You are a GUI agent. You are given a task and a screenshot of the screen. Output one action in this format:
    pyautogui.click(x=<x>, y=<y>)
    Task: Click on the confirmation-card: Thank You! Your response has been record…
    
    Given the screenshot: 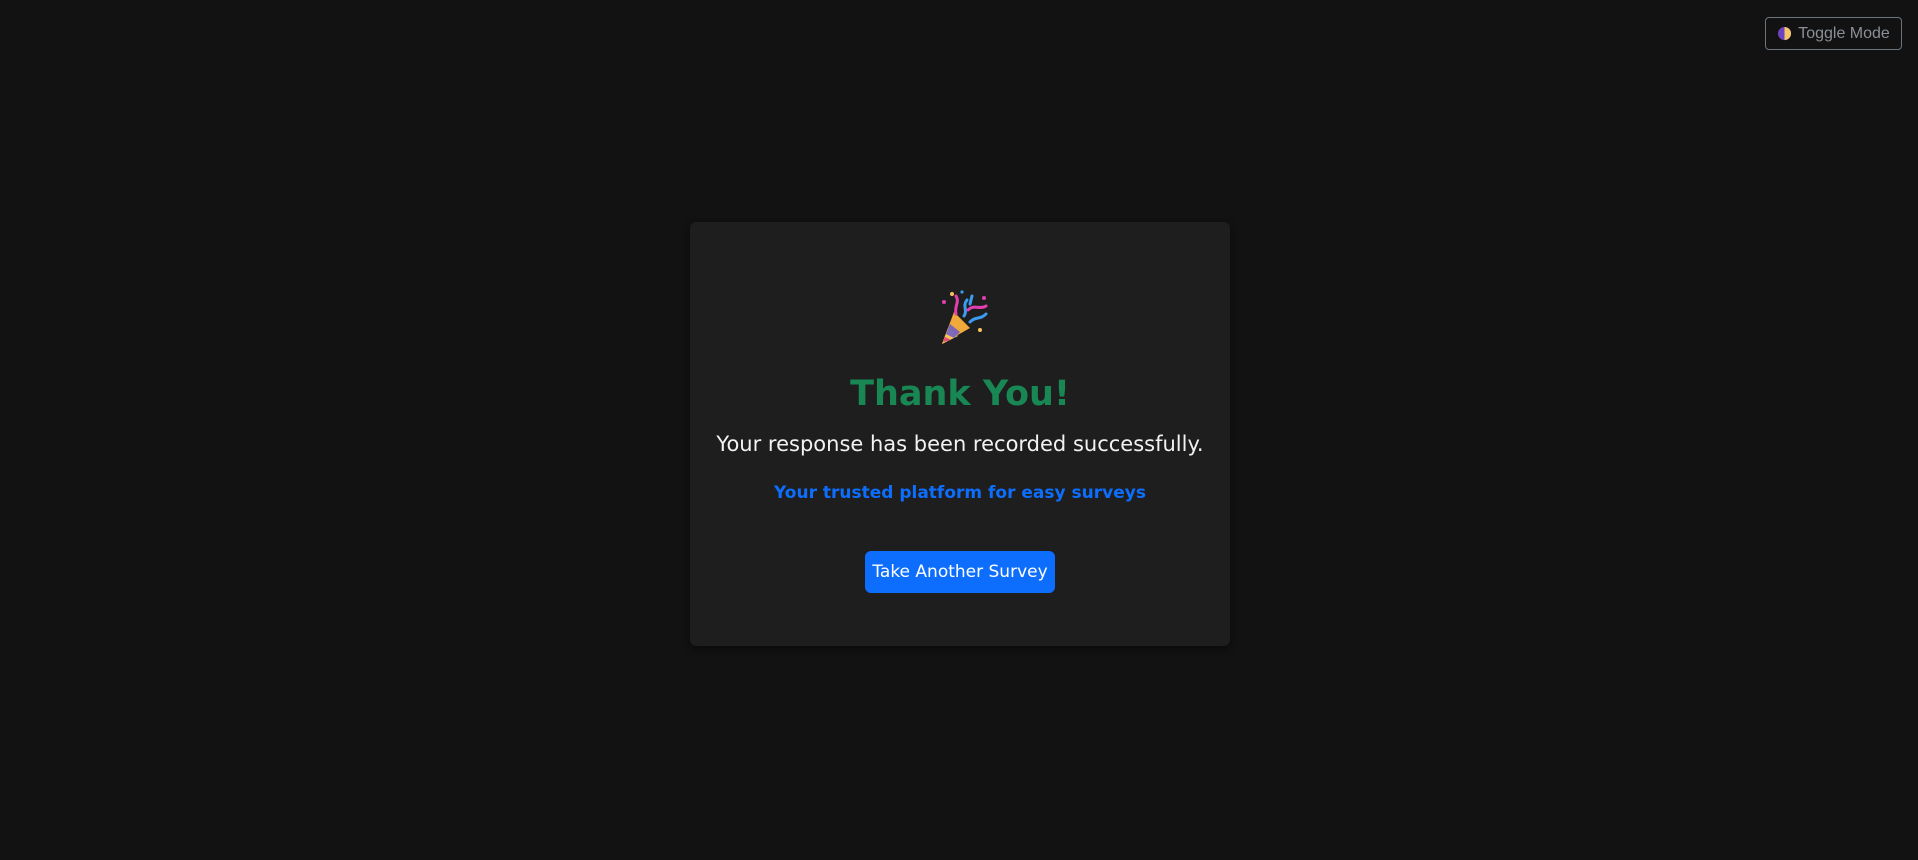 What is the action you would take?
    pyautogui.click(x=960, y=434)
    